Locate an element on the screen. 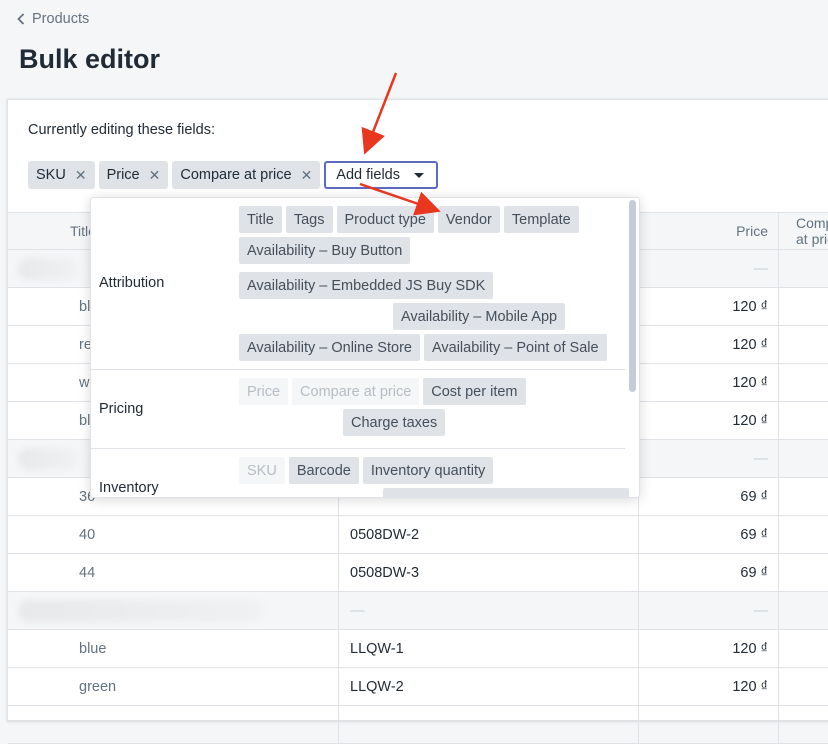 The image size is (828, 744). breadcrumb-label: Products is located at coordinates (61, 19).